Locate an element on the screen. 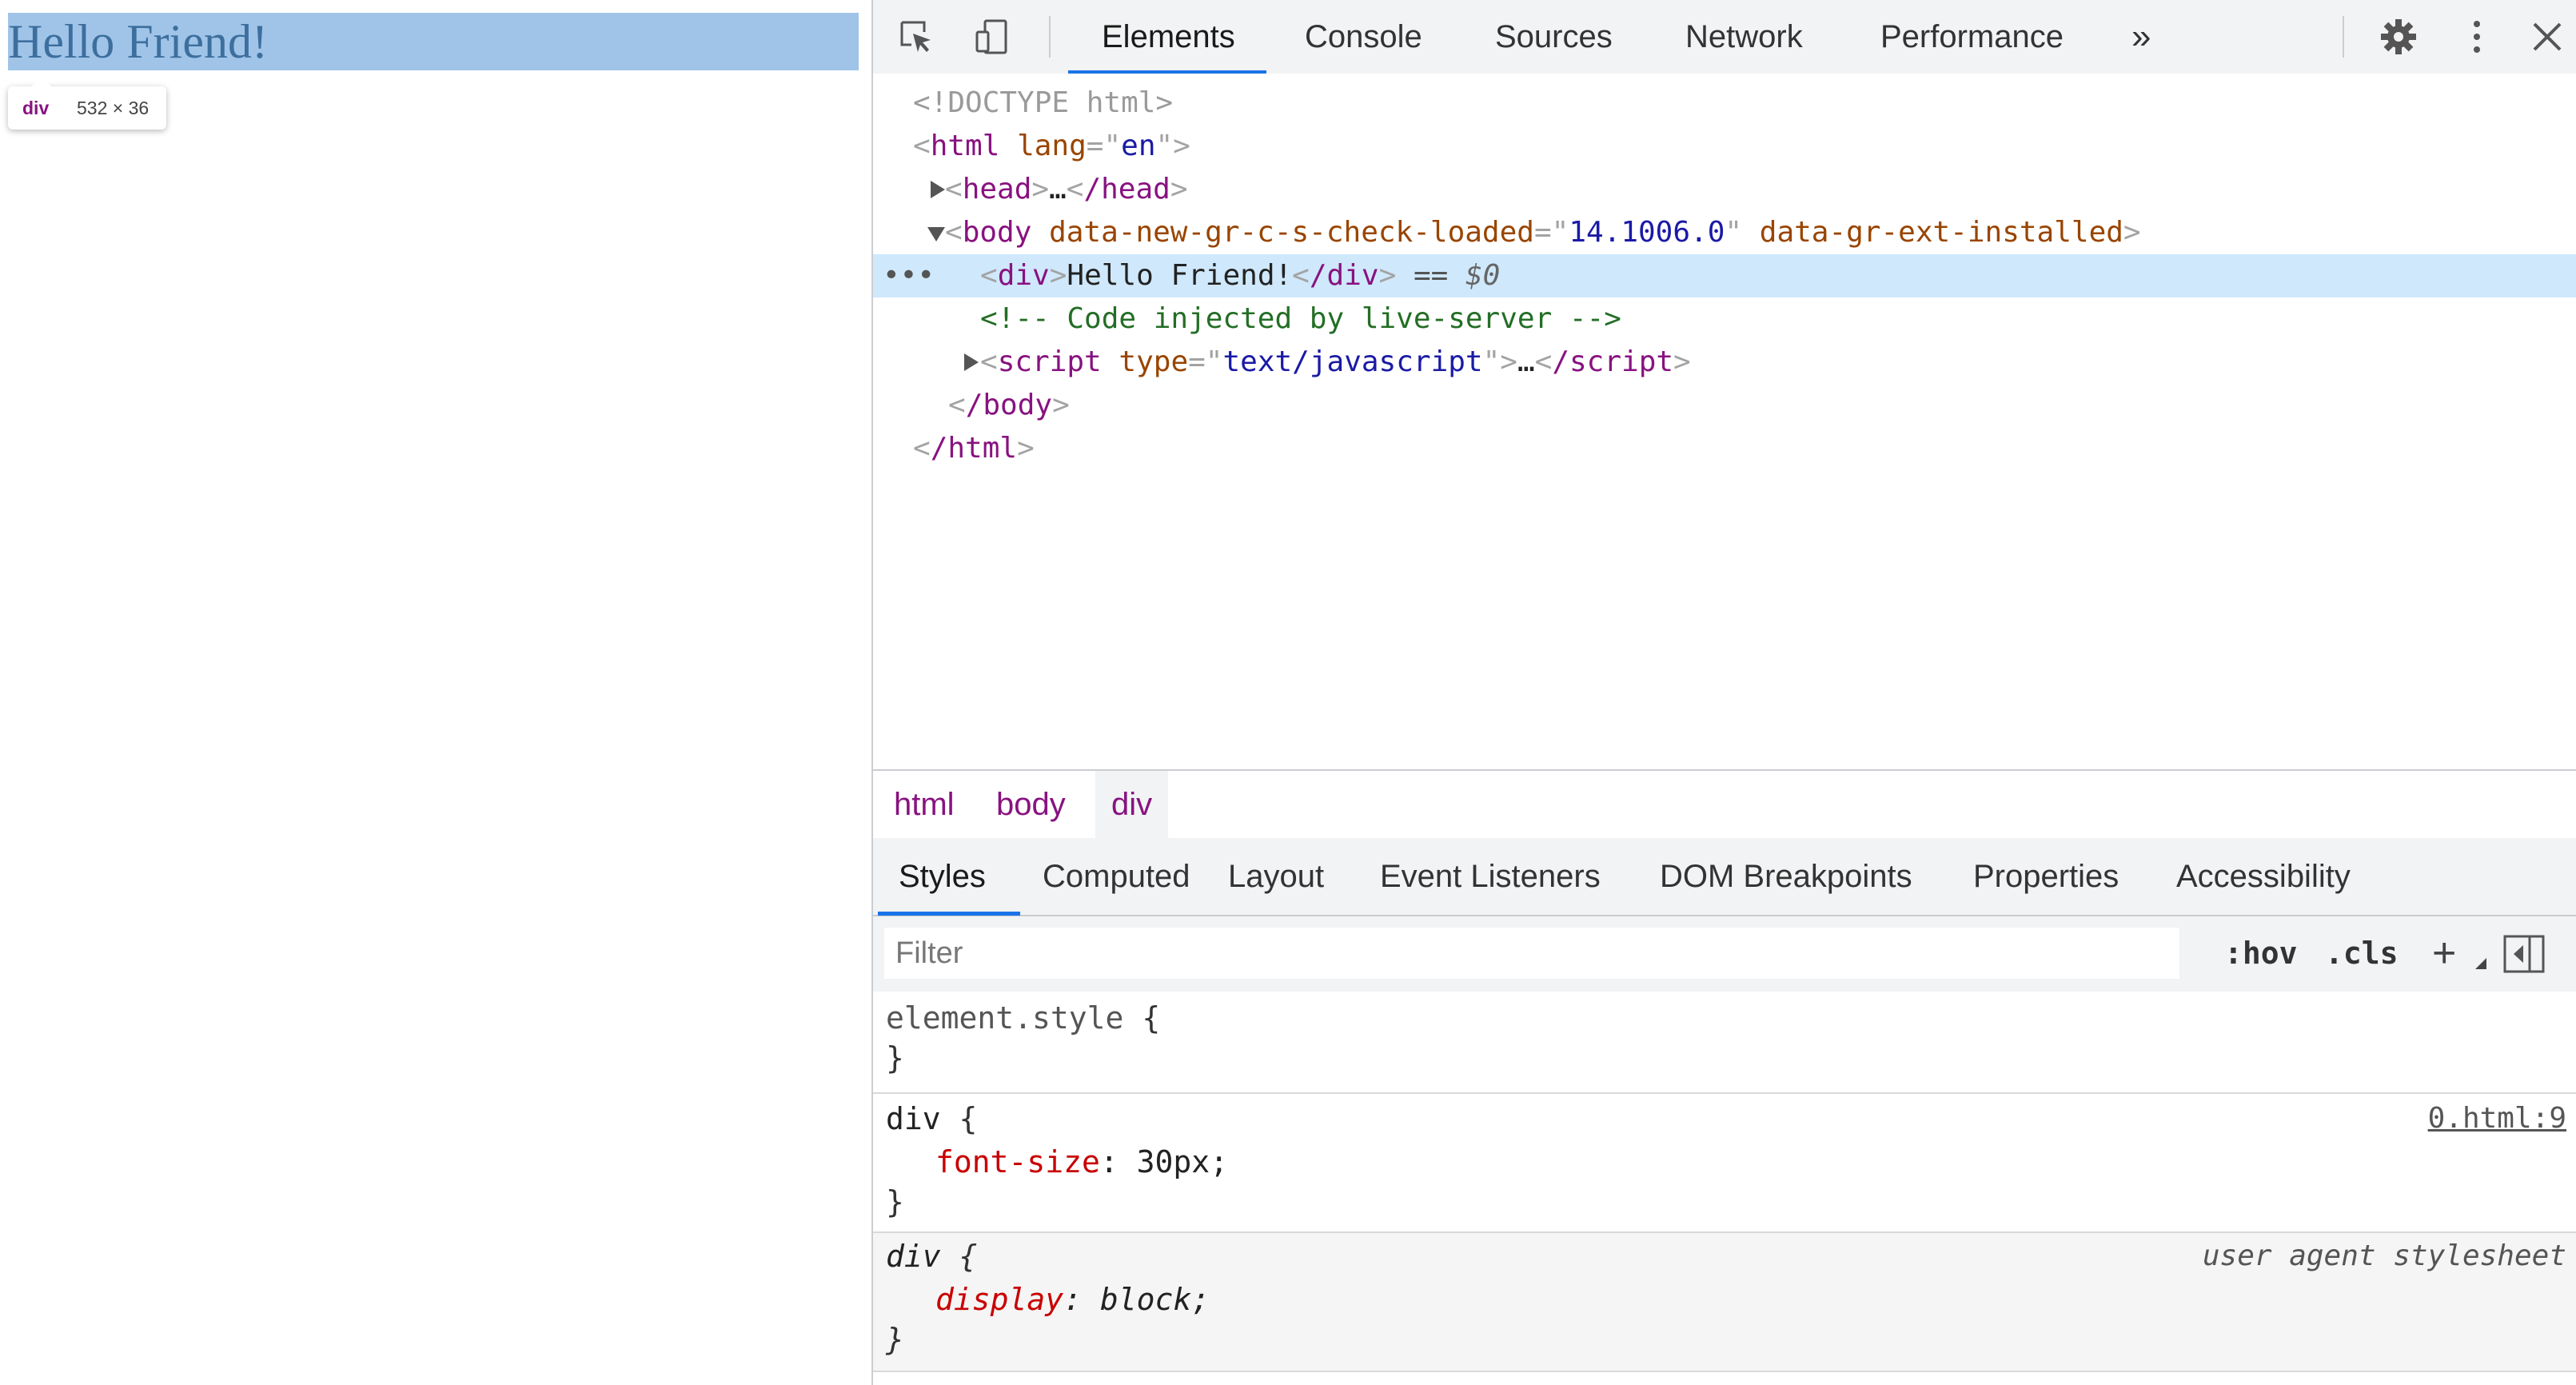 The image size is (2576, 1385). corner-triangle-icon is located at coordinates (2480, 964).